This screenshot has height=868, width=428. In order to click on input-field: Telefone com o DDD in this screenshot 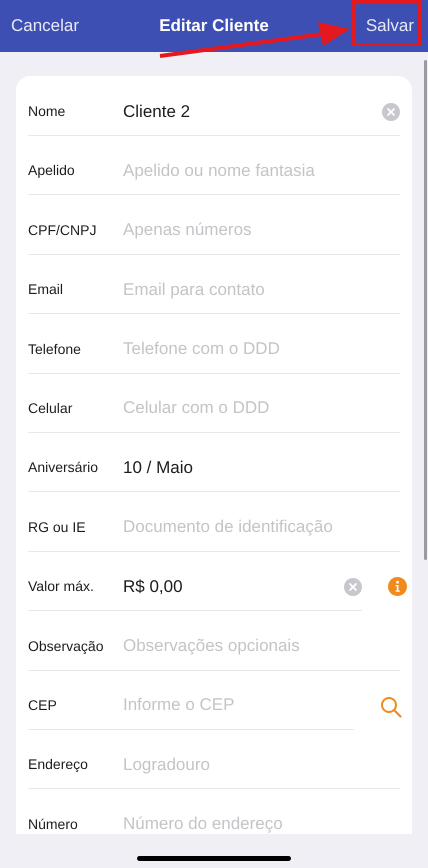, I will do `click(261, 349)`.